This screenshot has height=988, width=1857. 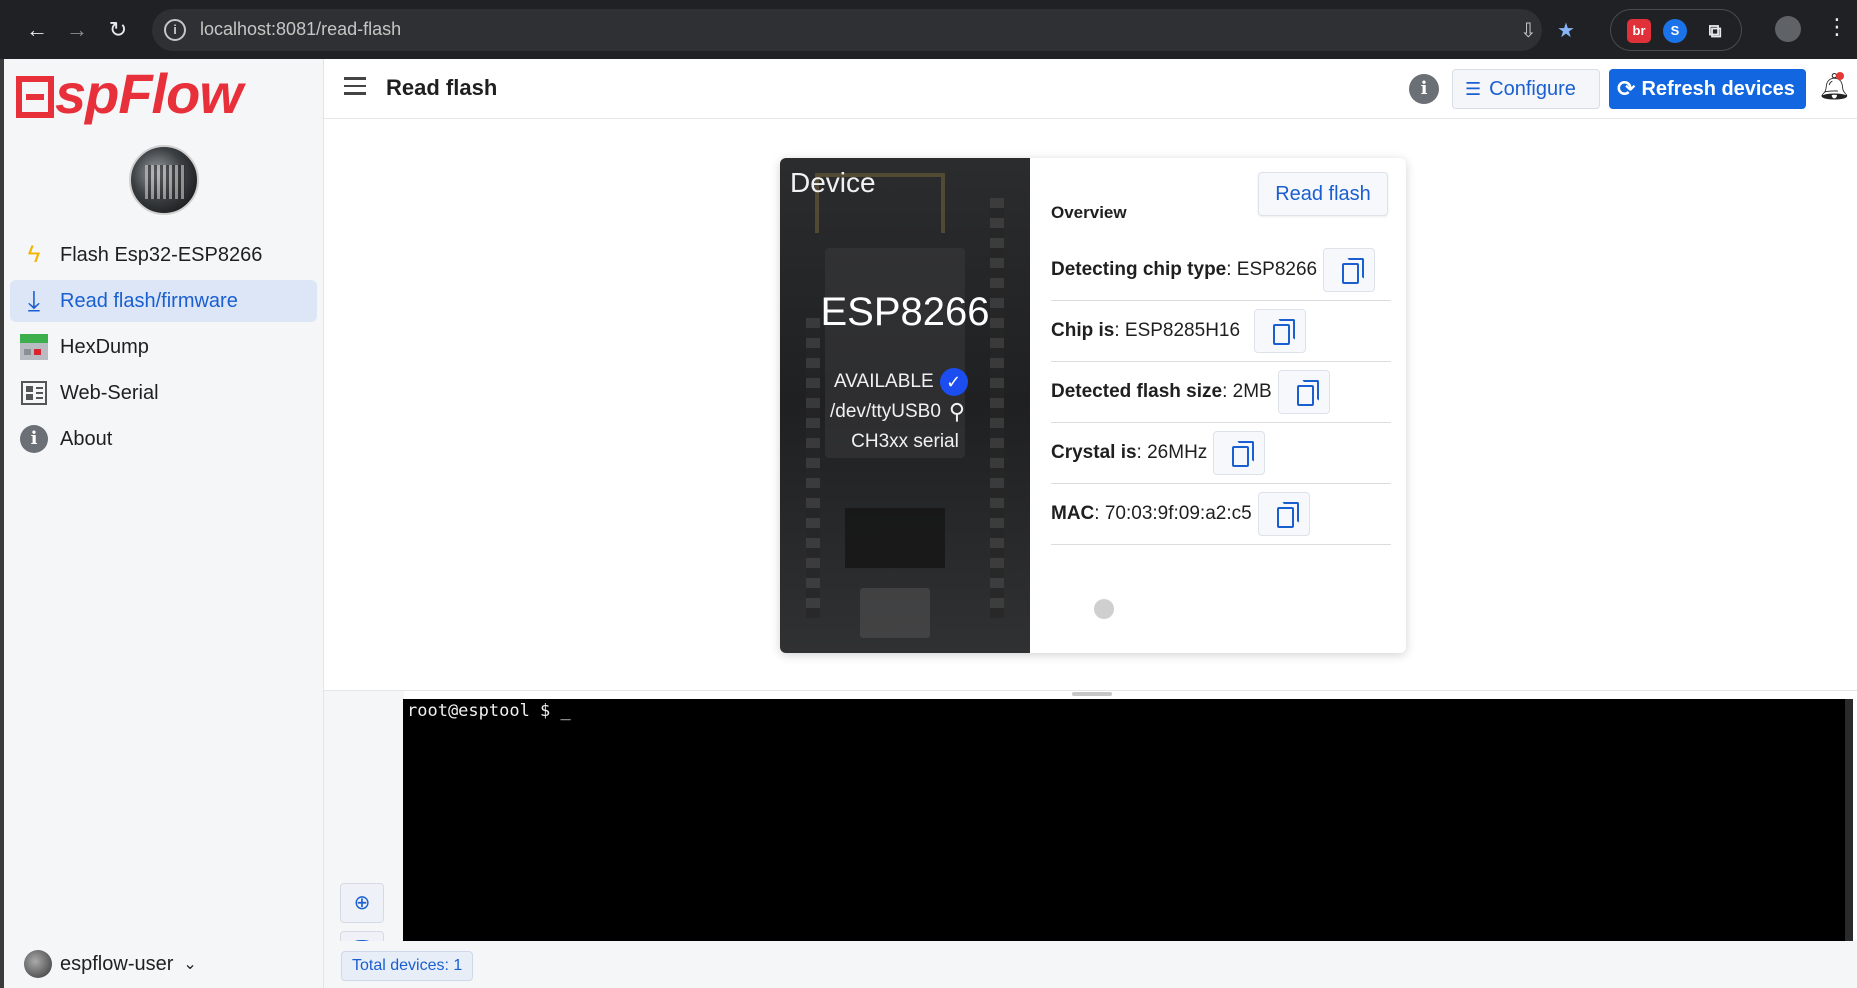 I want to click on bookmark-star-icon: ★, so click(x=1566, y=30).